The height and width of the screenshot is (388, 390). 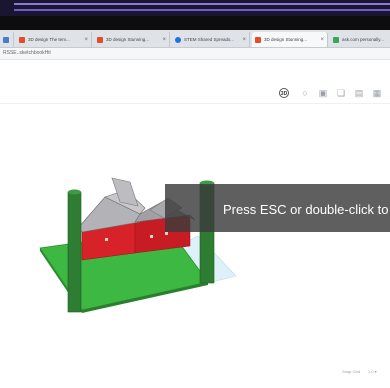 I want to click on pillar-cap, so click(x=74, y=192).